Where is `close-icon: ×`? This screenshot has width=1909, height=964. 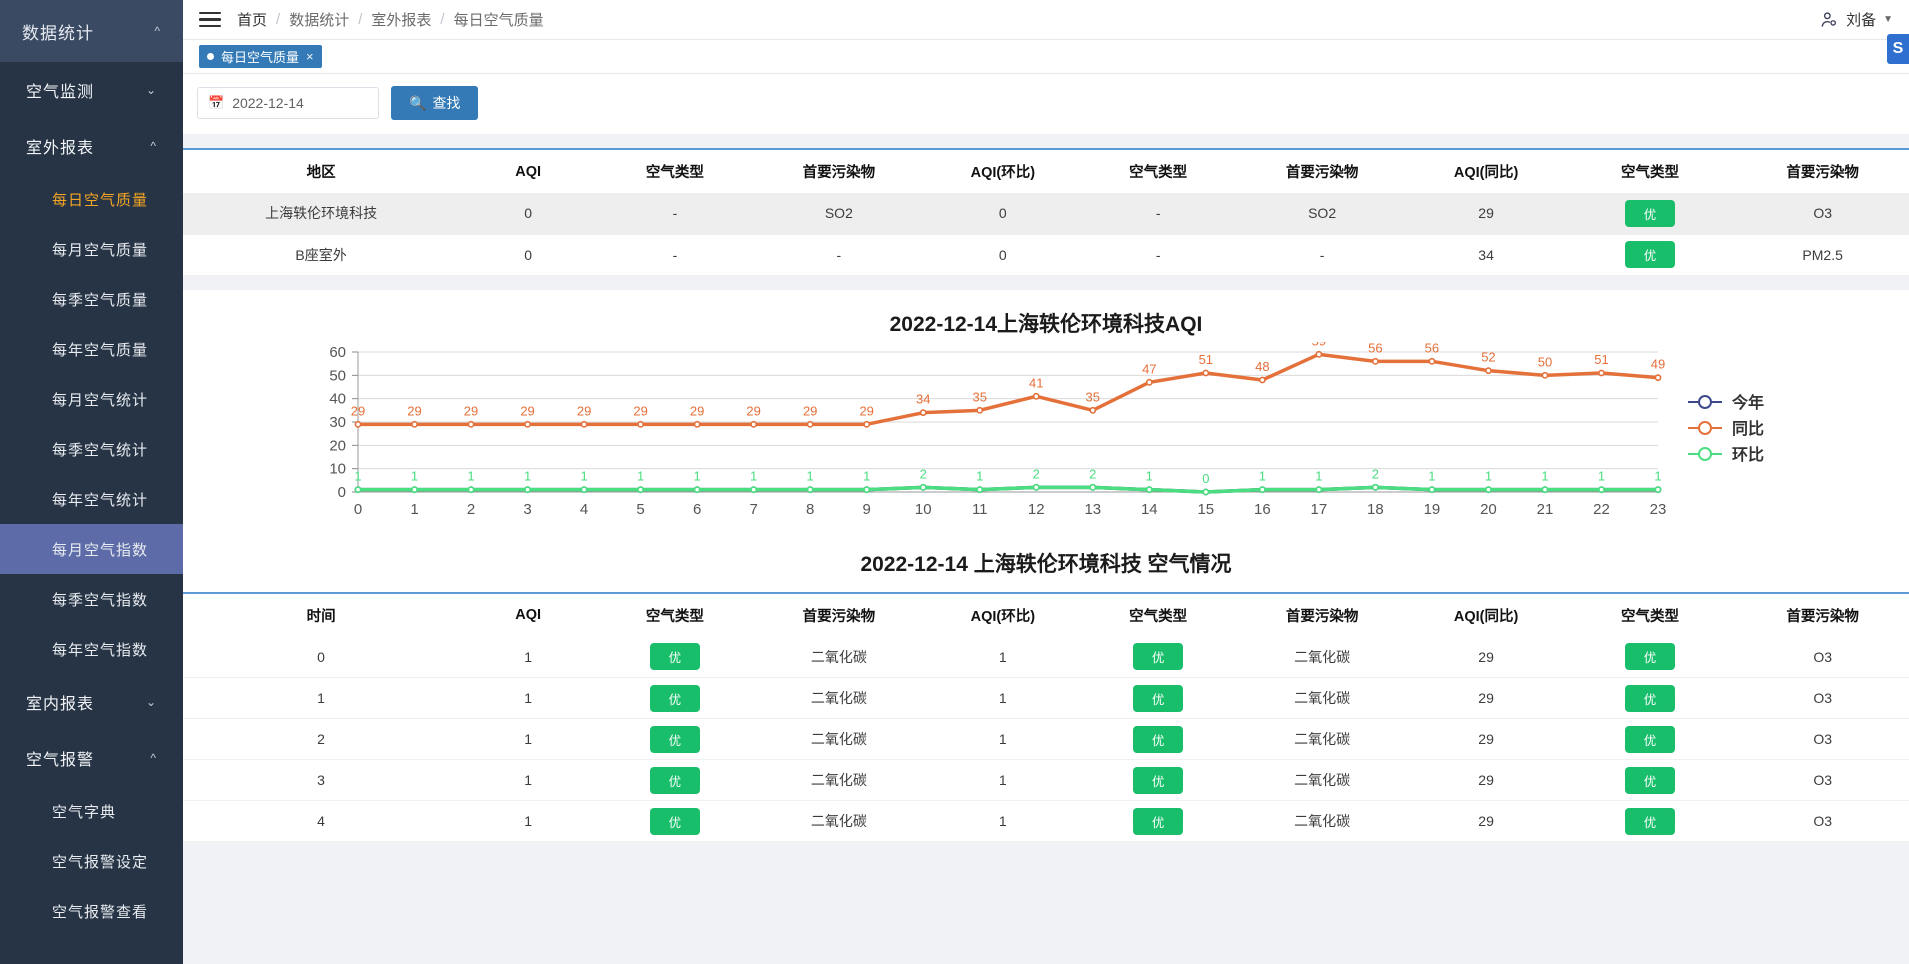
close-icon: × is located at coordinates (310, 56).